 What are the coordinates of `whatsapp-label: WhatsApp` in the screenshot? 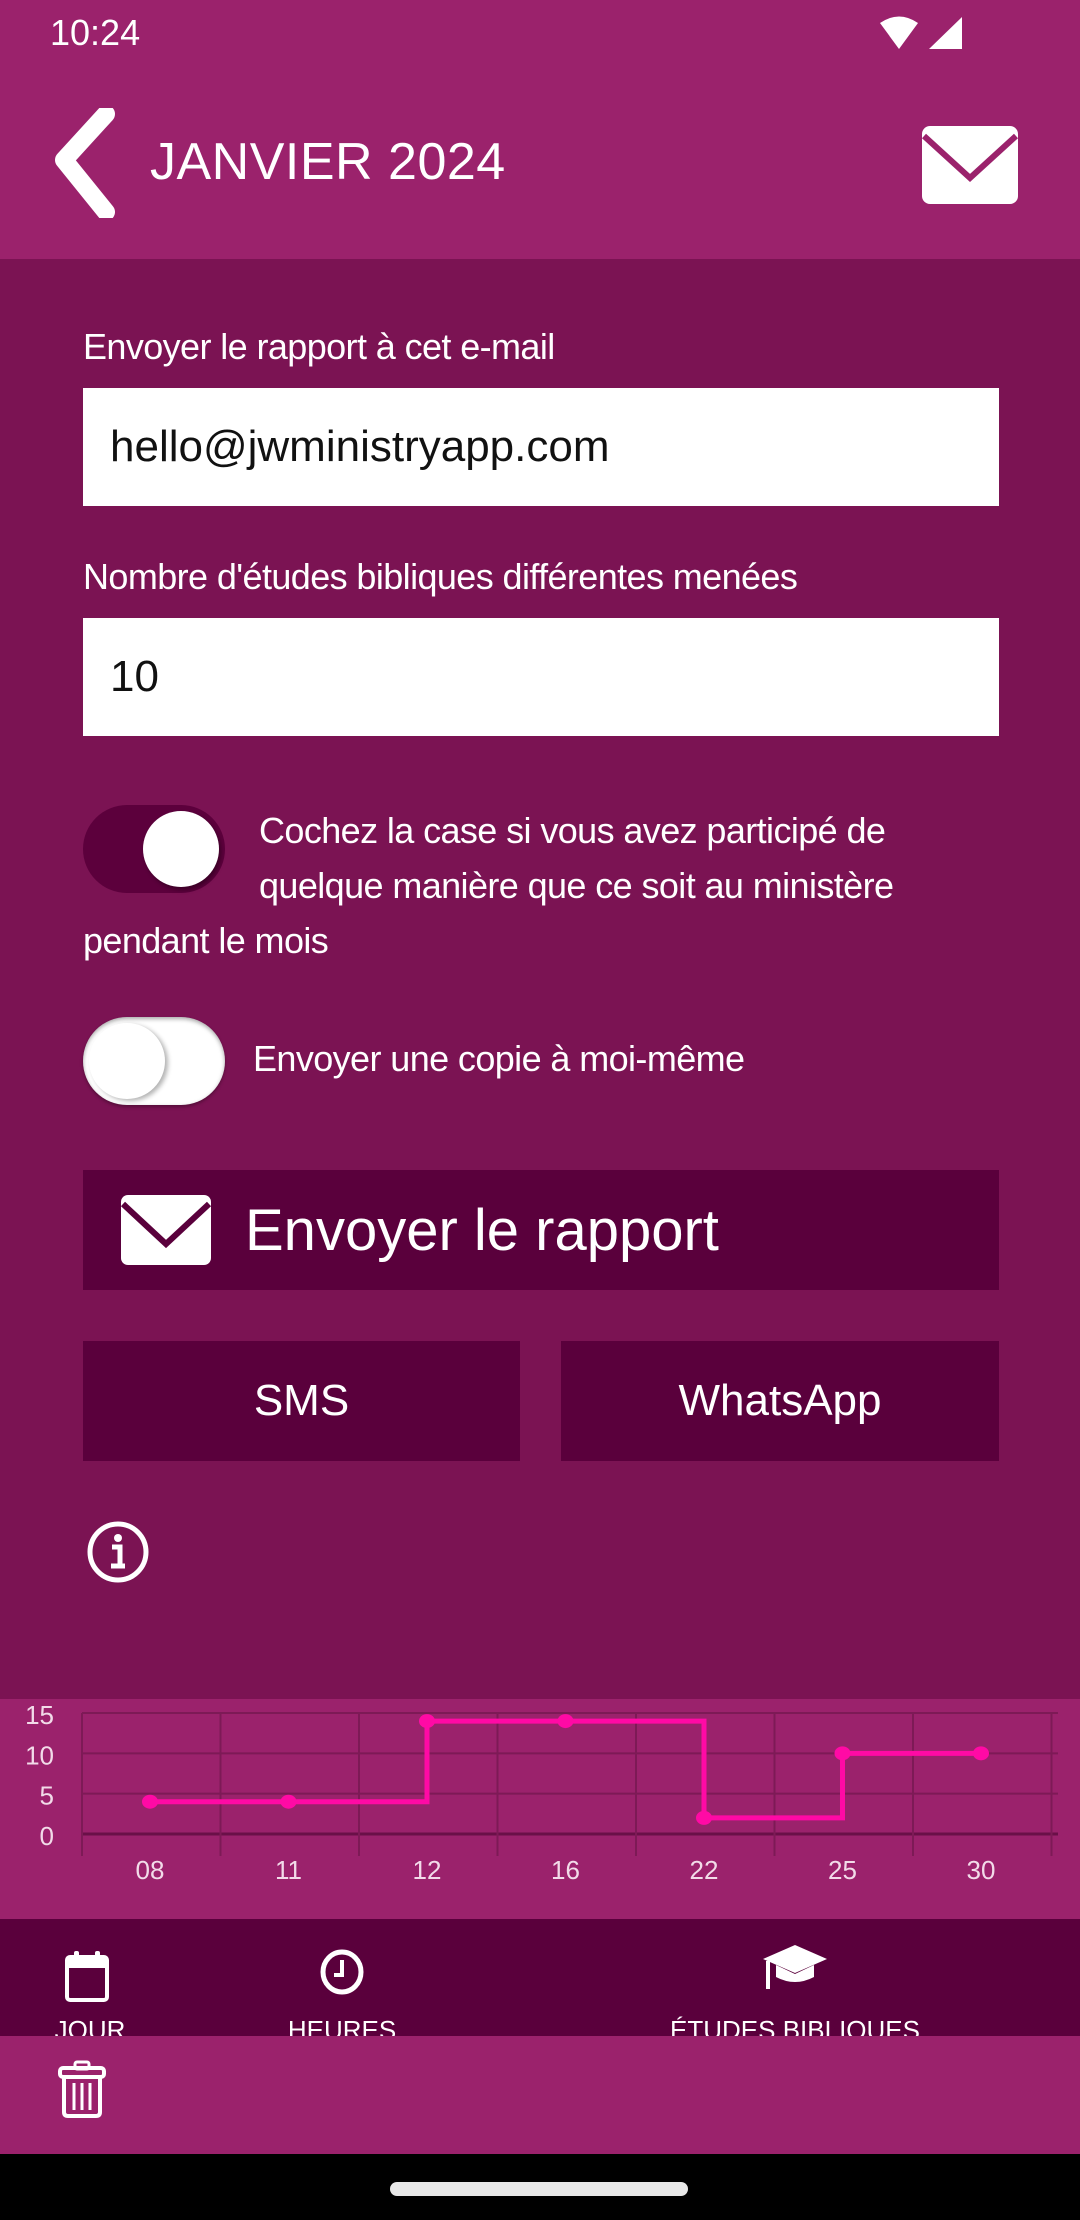 It's located at (780, 1400).